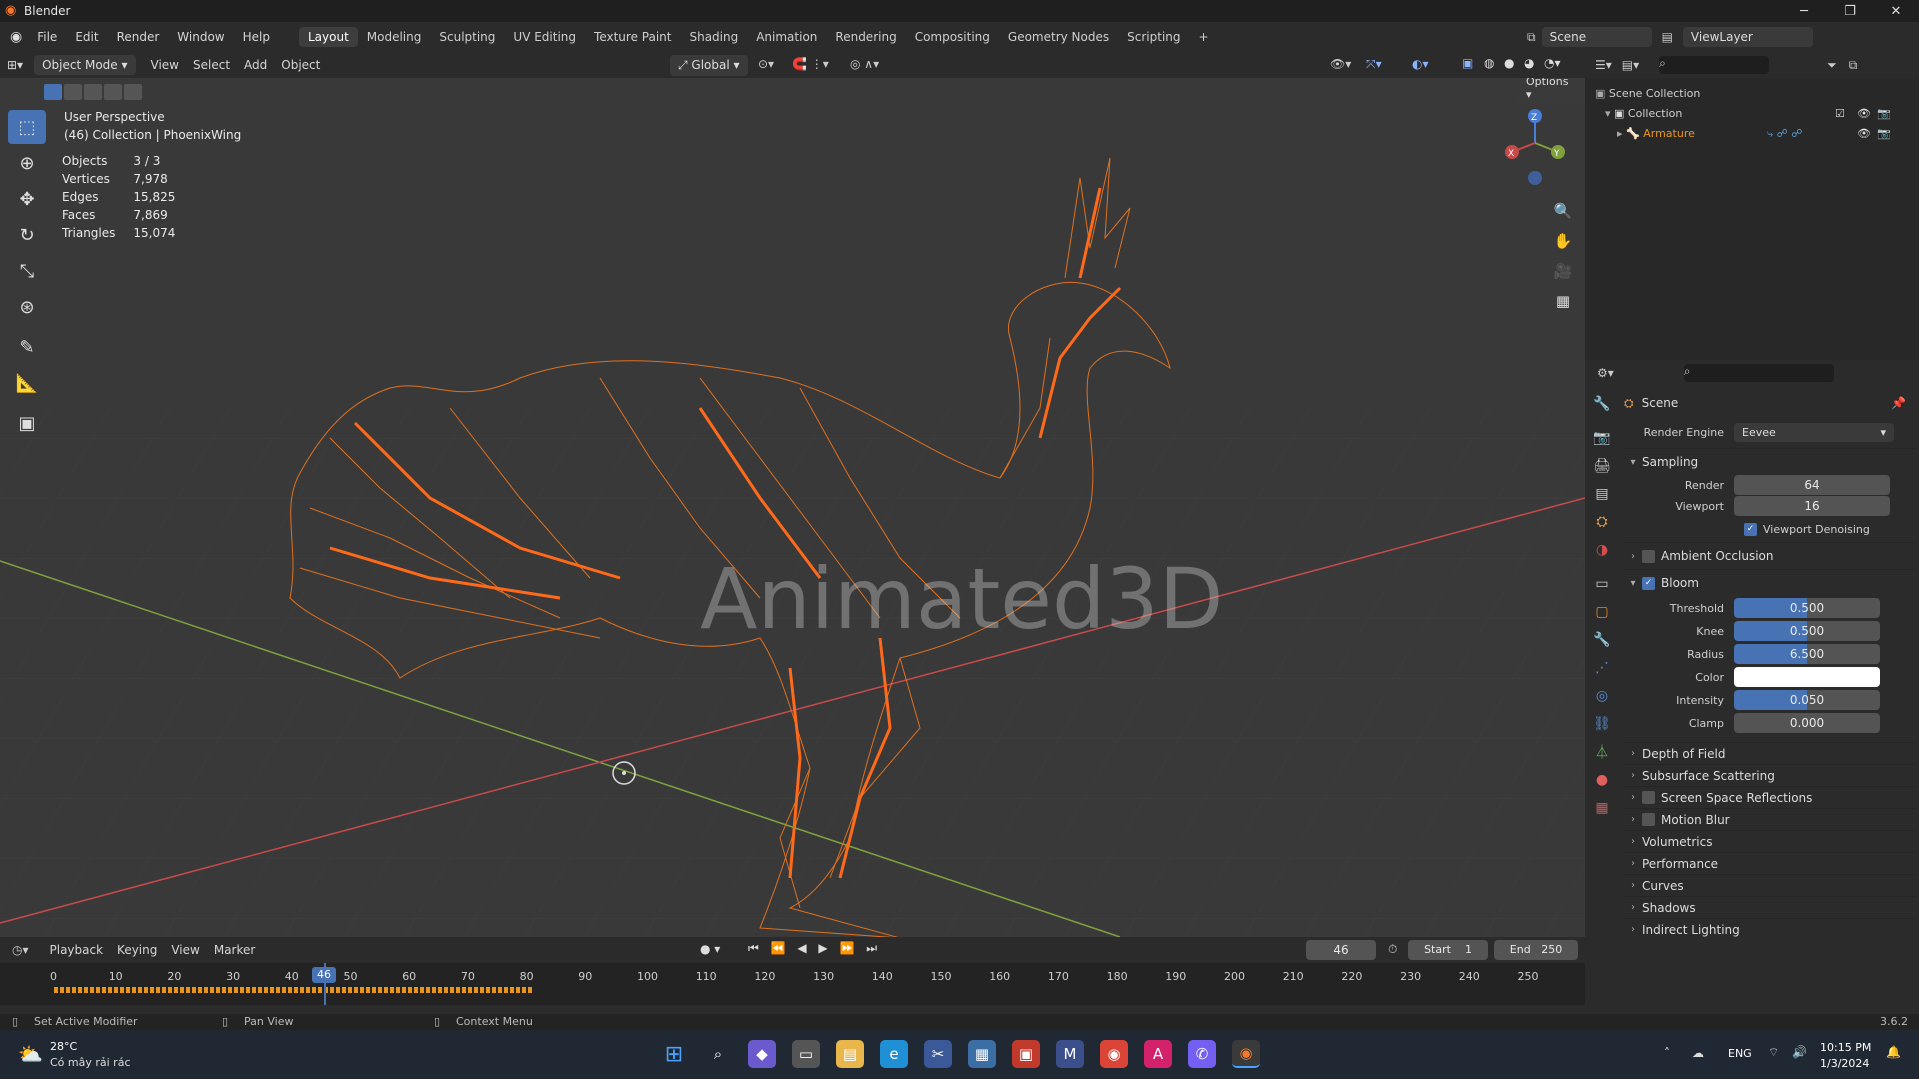  Describe the element at coordinates (1769, 841) in the screenshot. I see `panel-volumetrics: › Volumetrics` at that location.